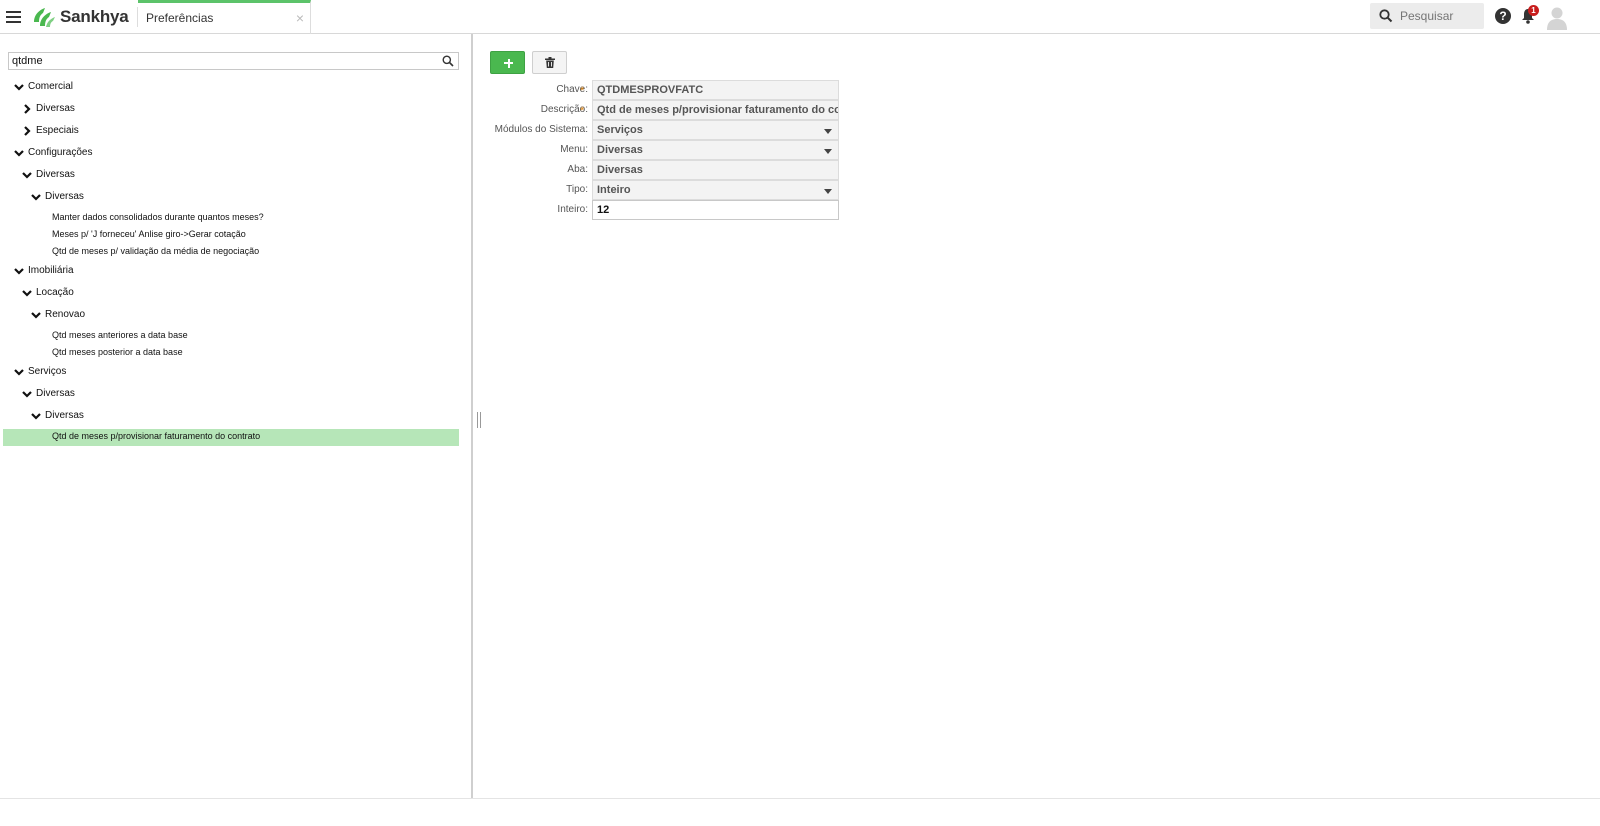  Describe the element at coordinates (55, 292) in the screenshot. I see `tree-node-label: Locação` at that location.